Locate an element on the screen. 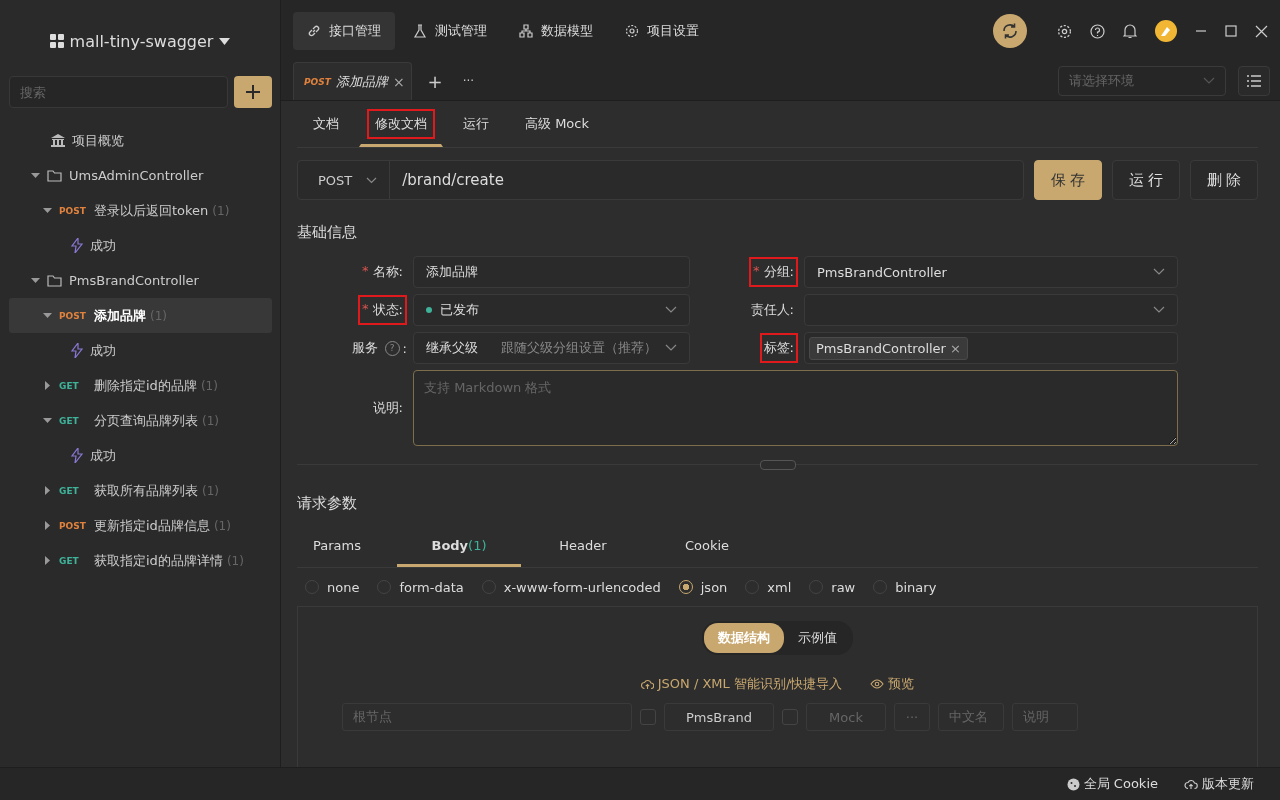 This screenshot has height=800, width=1280. type-select: PmsBrand is located at coordinates (719, 717).